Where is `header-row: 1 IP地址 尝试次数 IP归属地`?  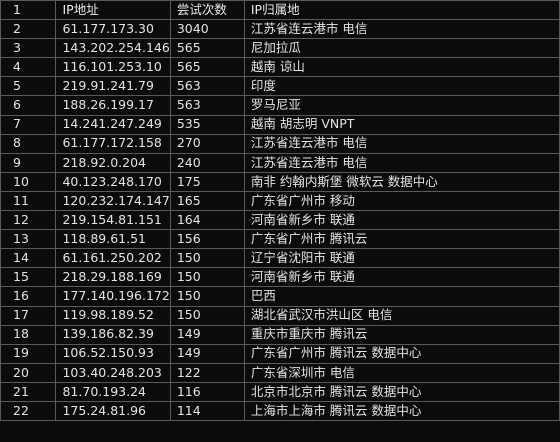
header-row: 1 IP地址 尝试次数 IP归属地 is located at coordinates (280, 10).